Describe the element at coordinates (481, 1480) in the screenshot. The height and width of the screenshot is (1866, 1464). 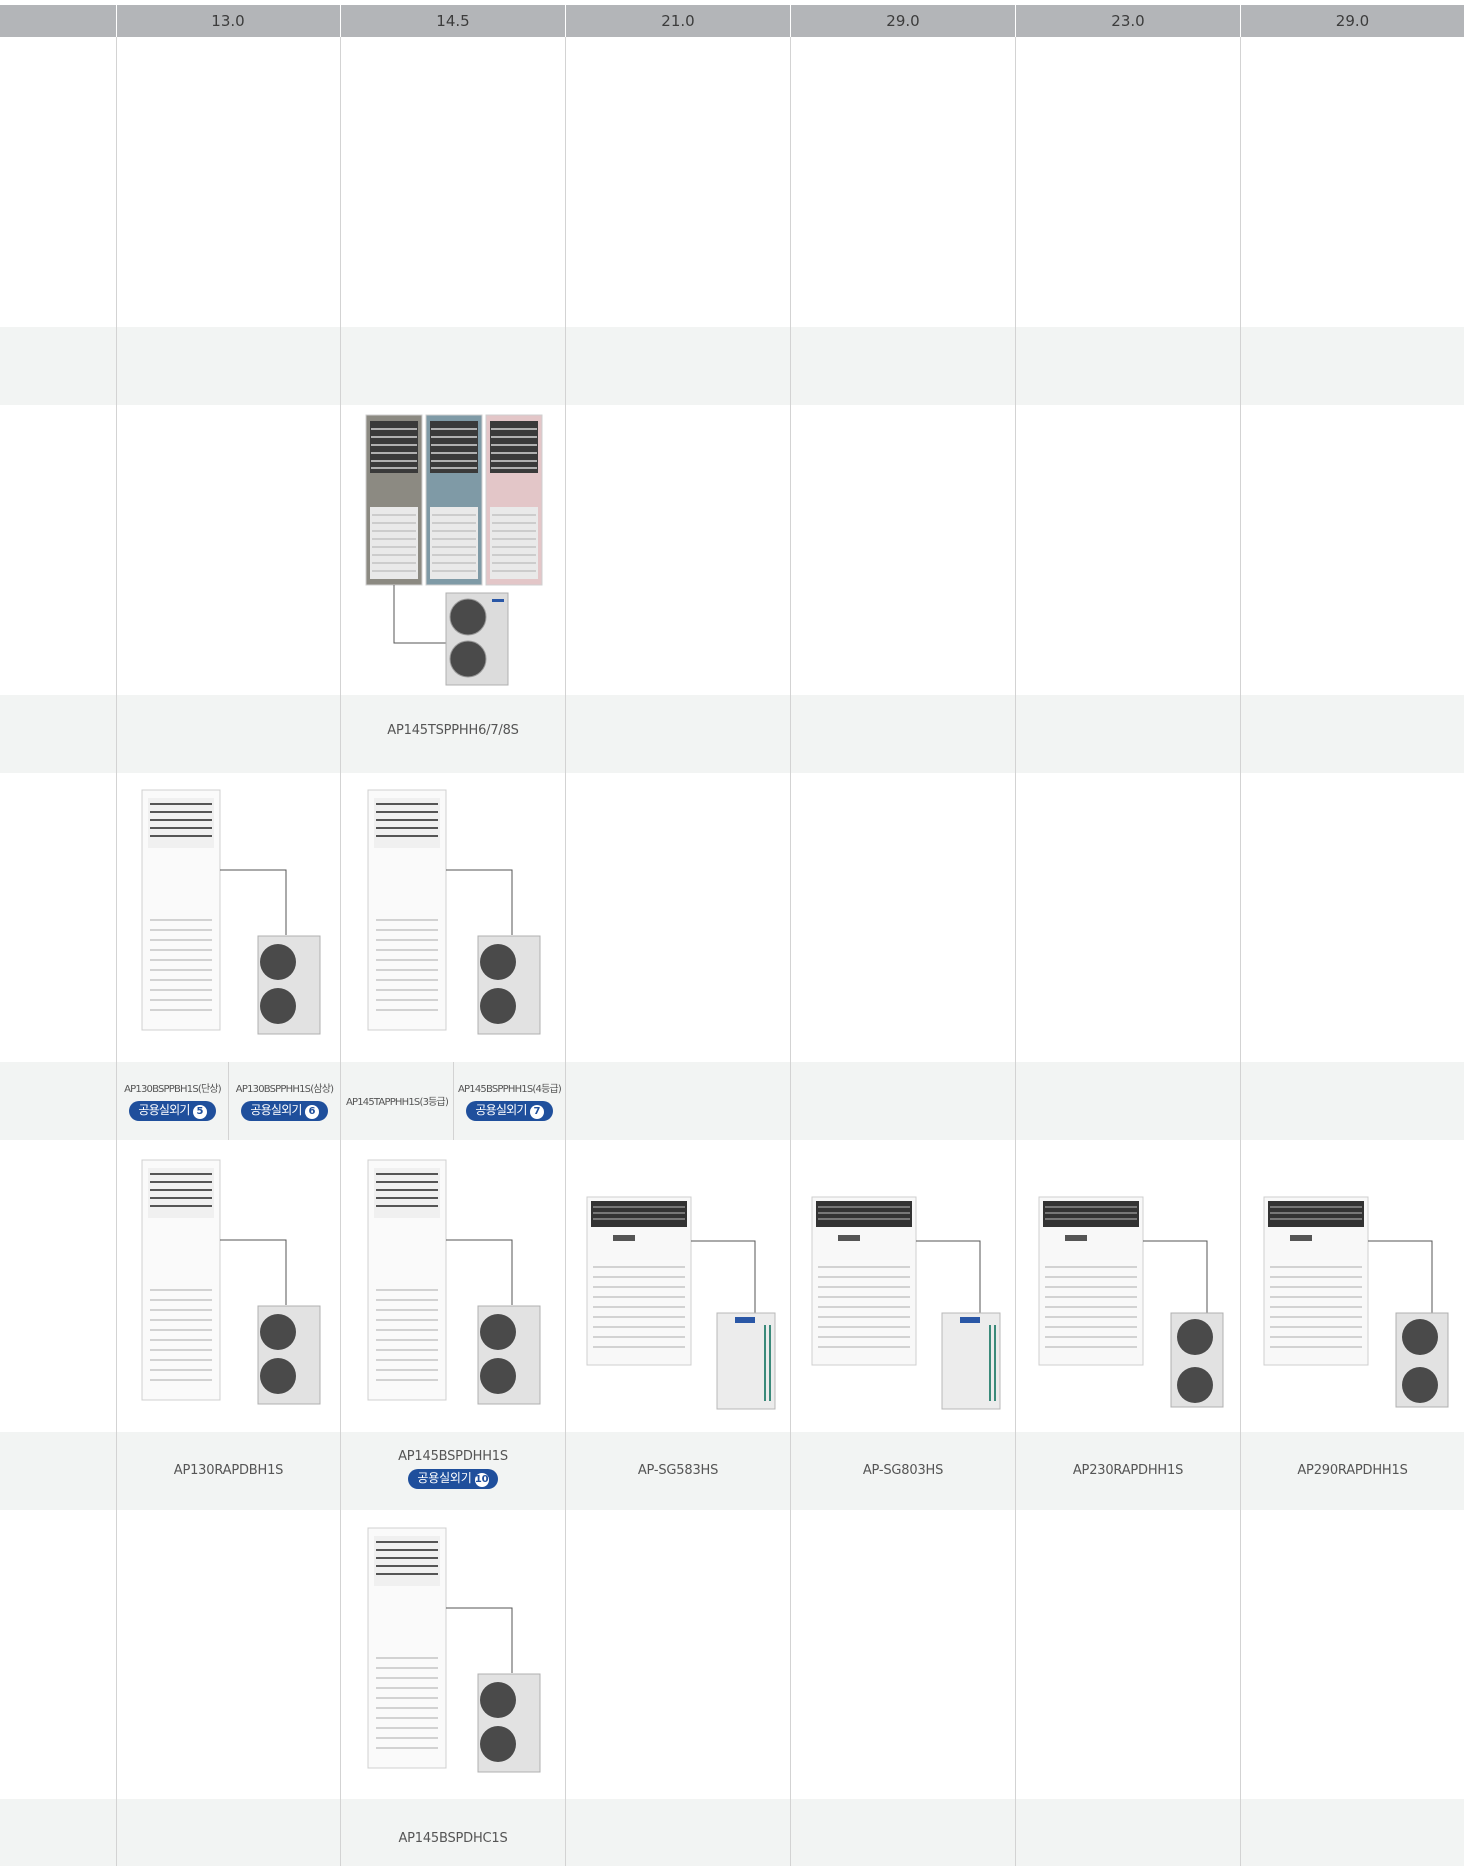
I see `badge-number: 10` at that location.